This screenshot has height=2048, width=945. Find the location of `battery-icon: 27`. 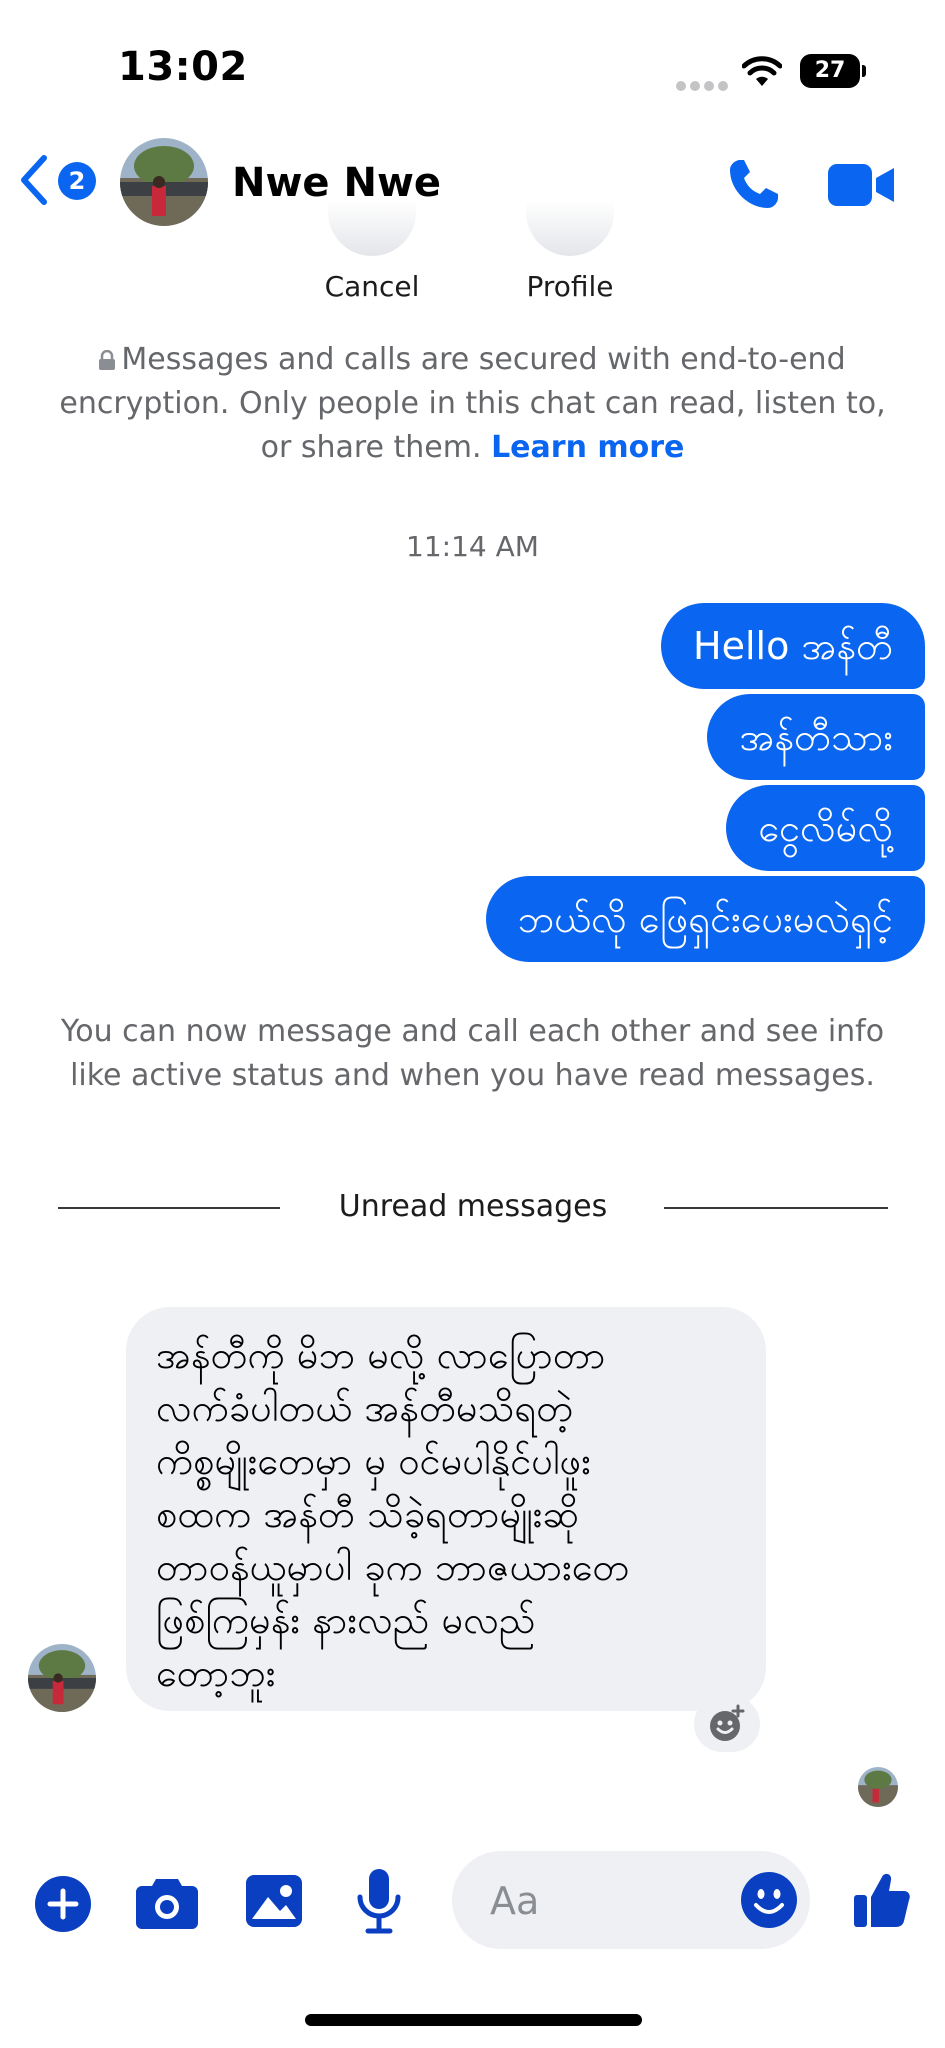

battery-icon: 27 is located at coordinates (833, 71).